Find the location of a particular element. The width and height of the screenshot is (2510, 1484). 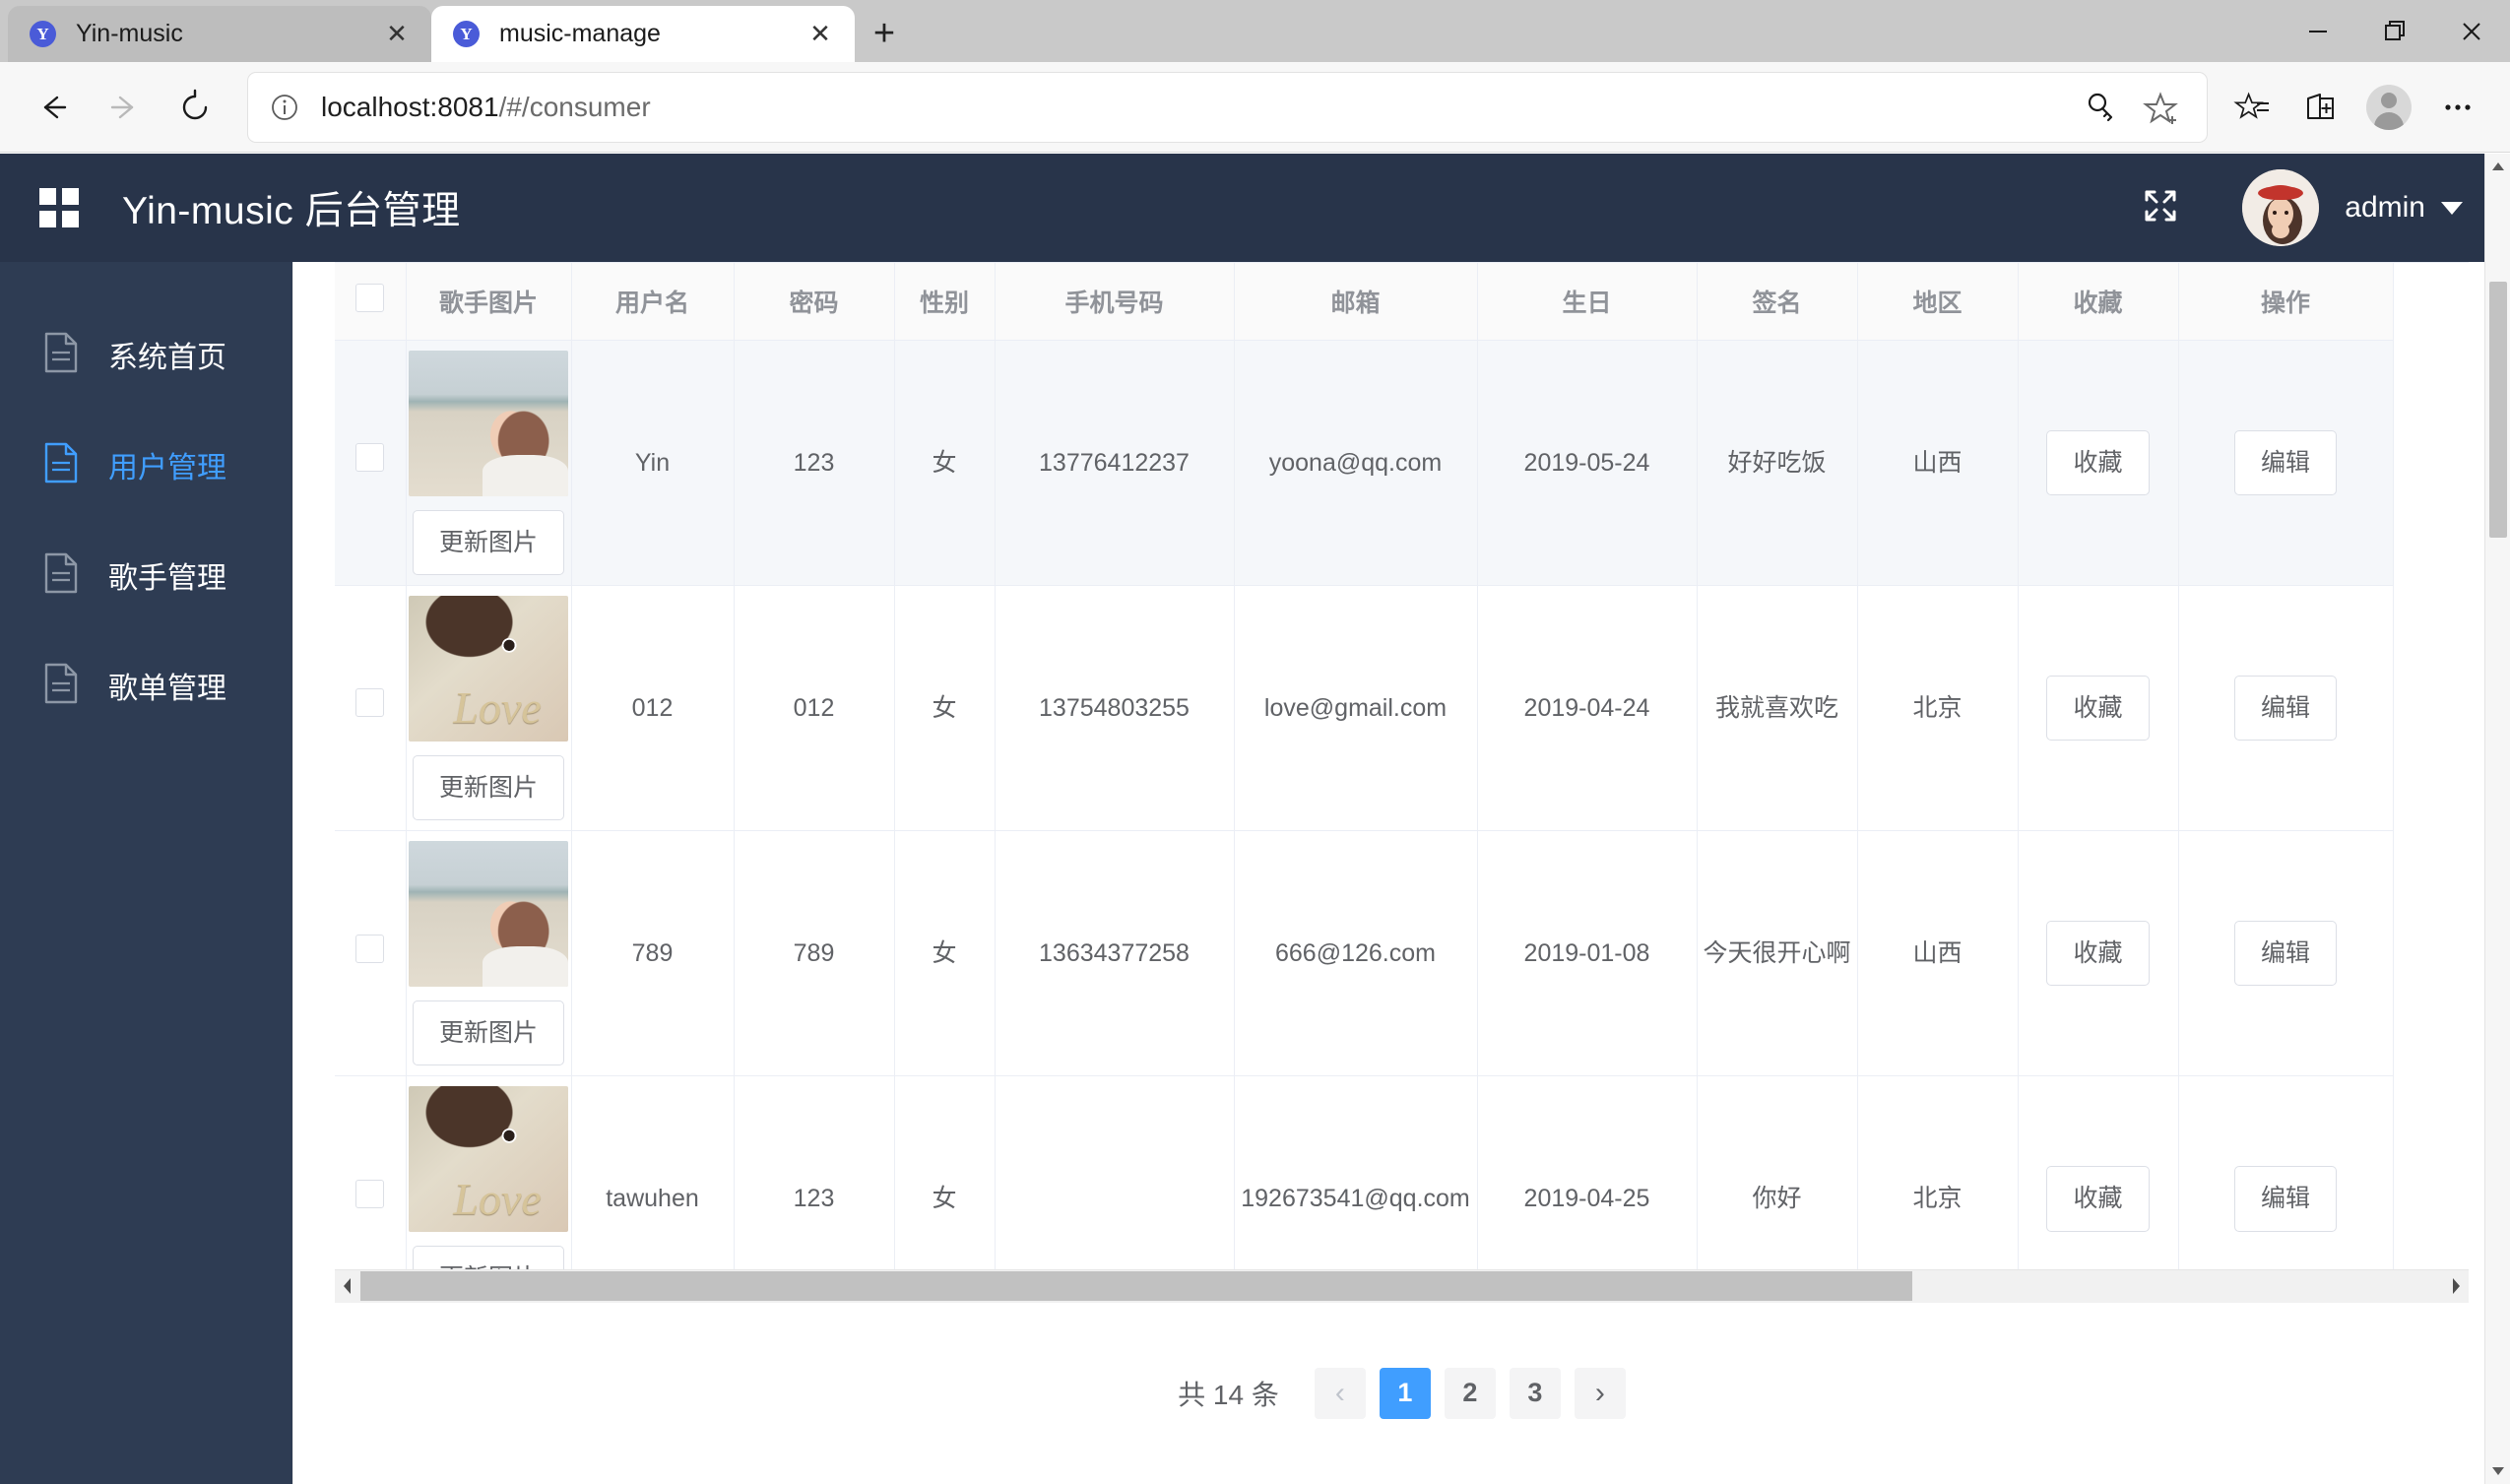

collections-icon is located at coordinates (2251, 107).